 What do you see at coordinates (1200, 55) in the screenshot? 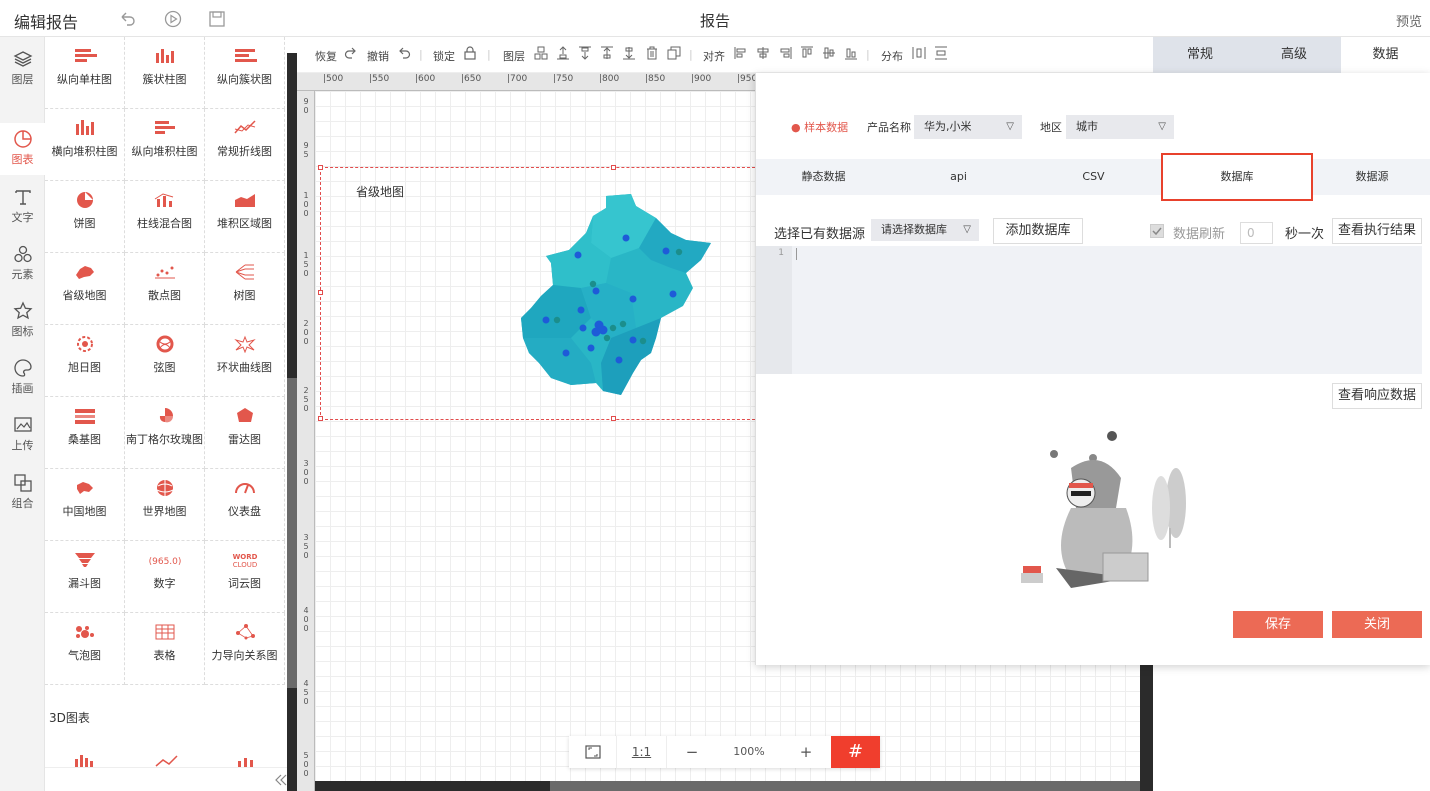
I see `tab-general: 常规` at bounding box center [1200, 55].